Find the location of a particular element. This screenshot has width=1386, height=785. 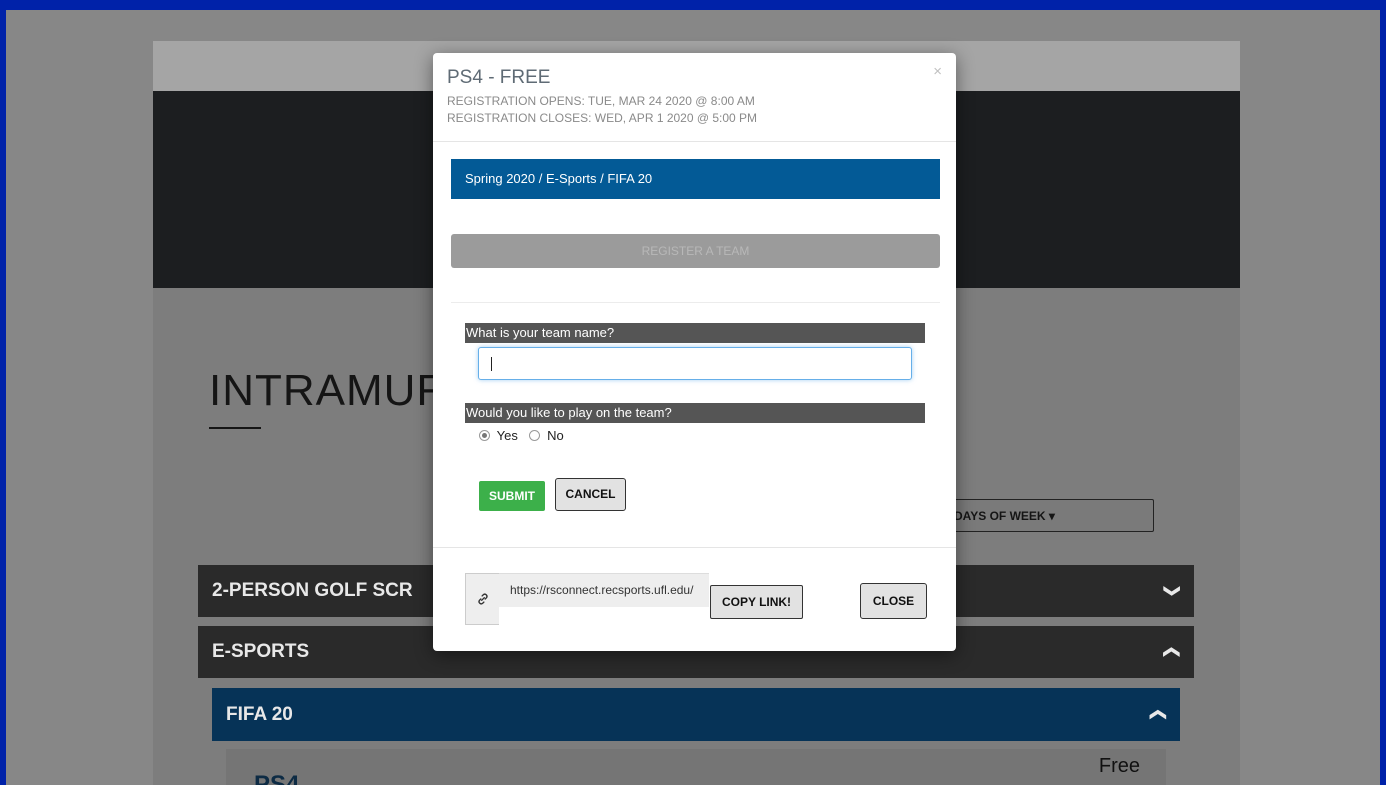

modal-footer-divider is located at coordinates (694, 547).